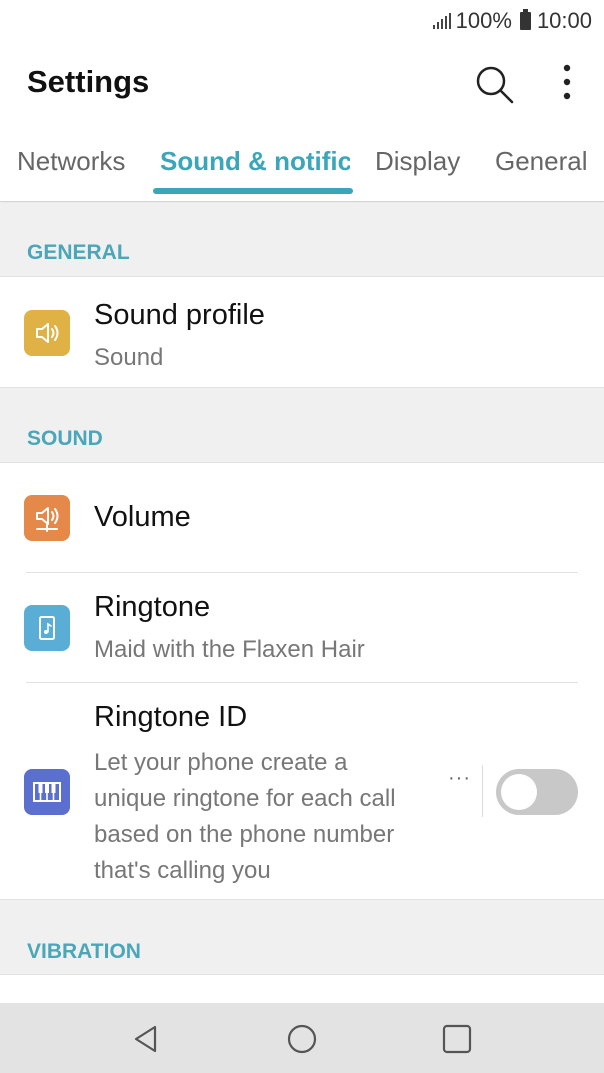  What do you see at coordinates (441, 21) in the screenshot?
I see `signal-icon` at bounding box center [441, 21].